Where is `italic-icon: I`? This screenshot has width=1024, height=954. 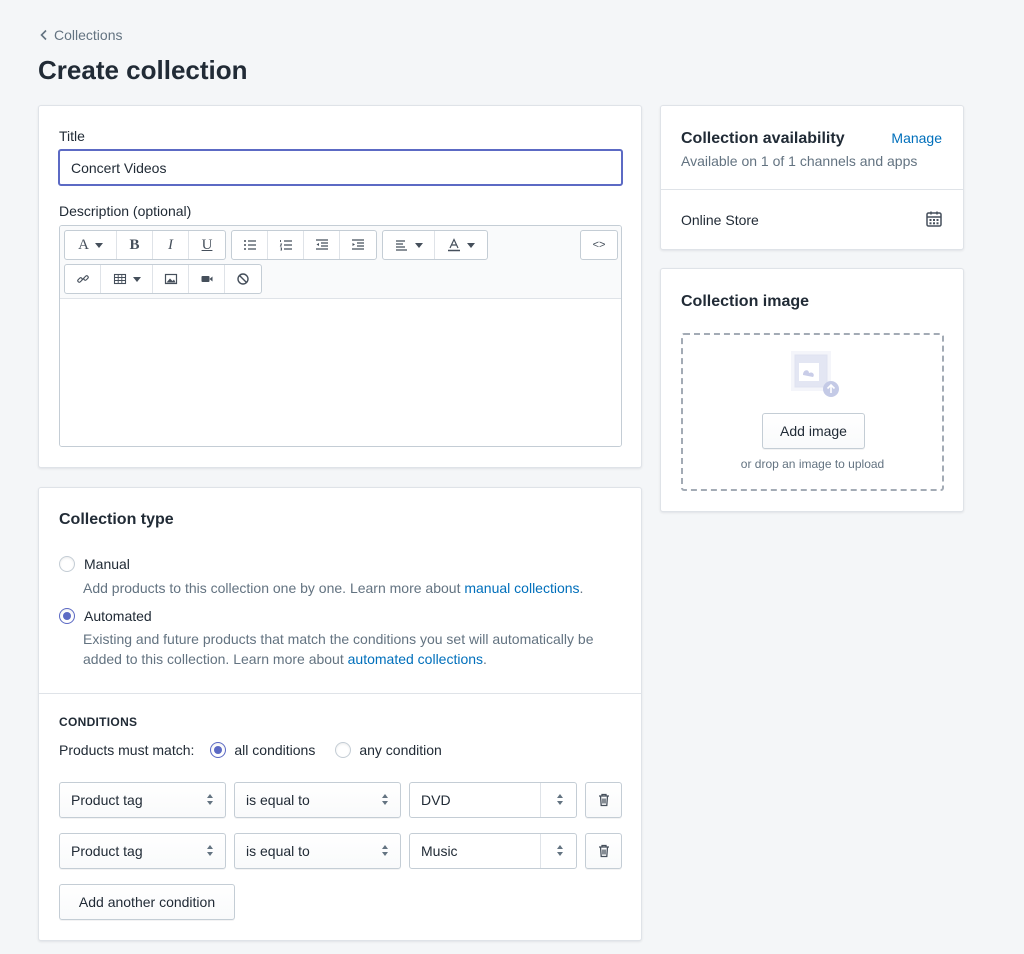
italic-icon: I is located at coordinates (170, 244).